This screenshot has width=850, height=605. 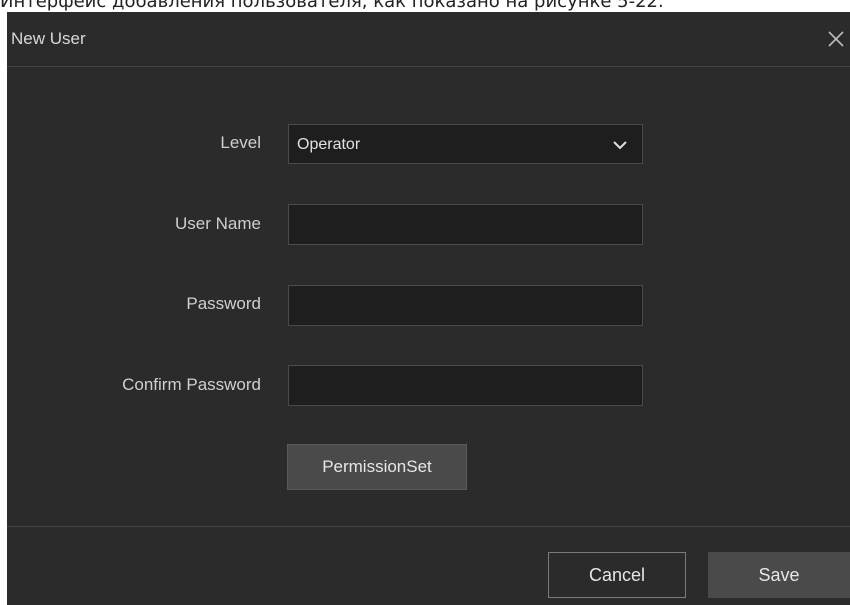 What do you see at coordinates (836, 39) in the screenshot?
I see `close-icon` at bounding box center [836, 39].